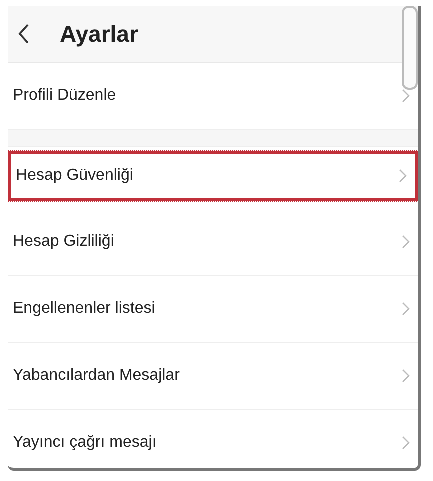 This screenshot has height=481, width=433. Describe the element at coordinates (99, 34) in the screenshot. I see `screen-title: Ayarlar` at that location.